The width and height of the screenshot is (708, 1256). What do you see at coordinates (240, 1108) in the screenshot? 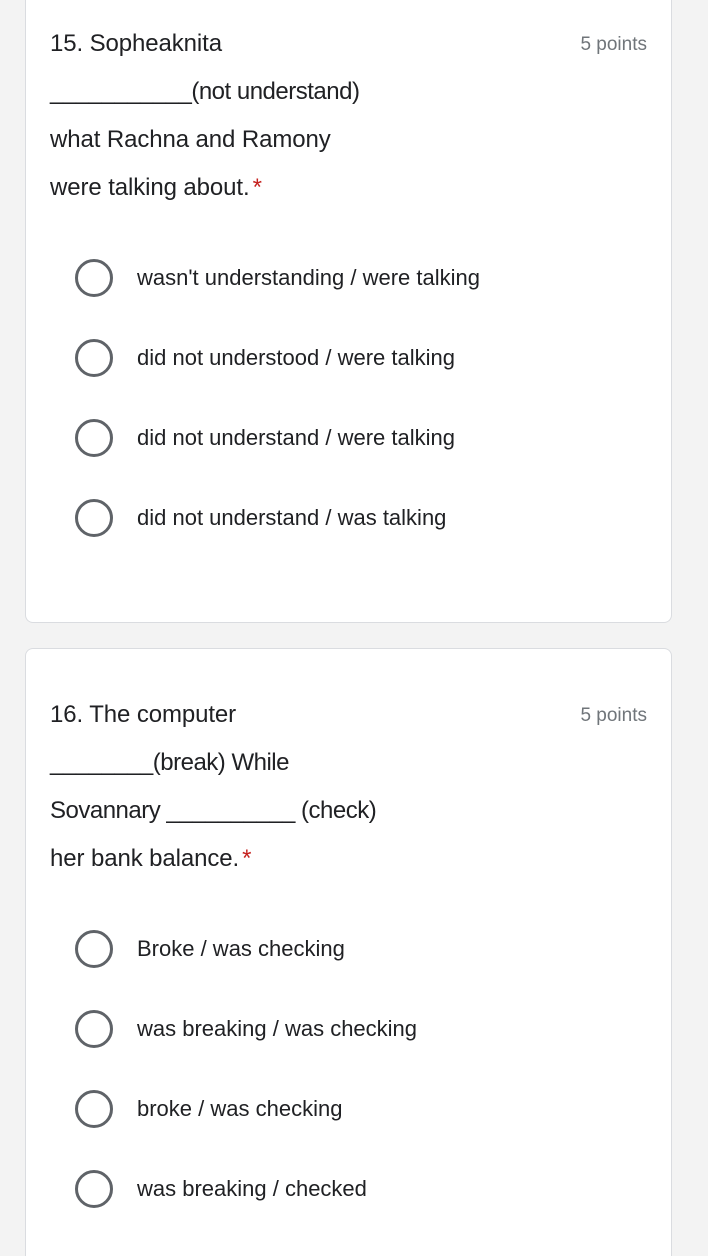
I see `question-16-option-3-label: broke / was checking` at bounding box center [240, 1108].